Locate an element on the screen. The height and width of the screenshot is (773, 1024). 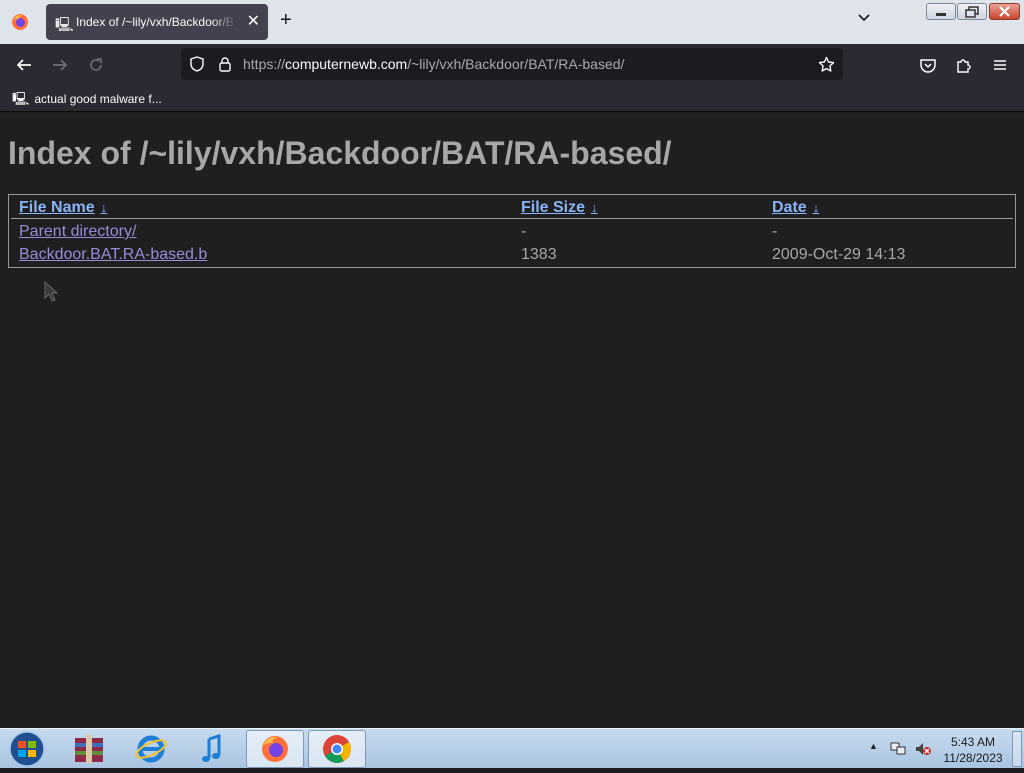
url-path: /~lily/vxh/Backdoor/BAT/RA-based/ is located at coordinates (516, 64).